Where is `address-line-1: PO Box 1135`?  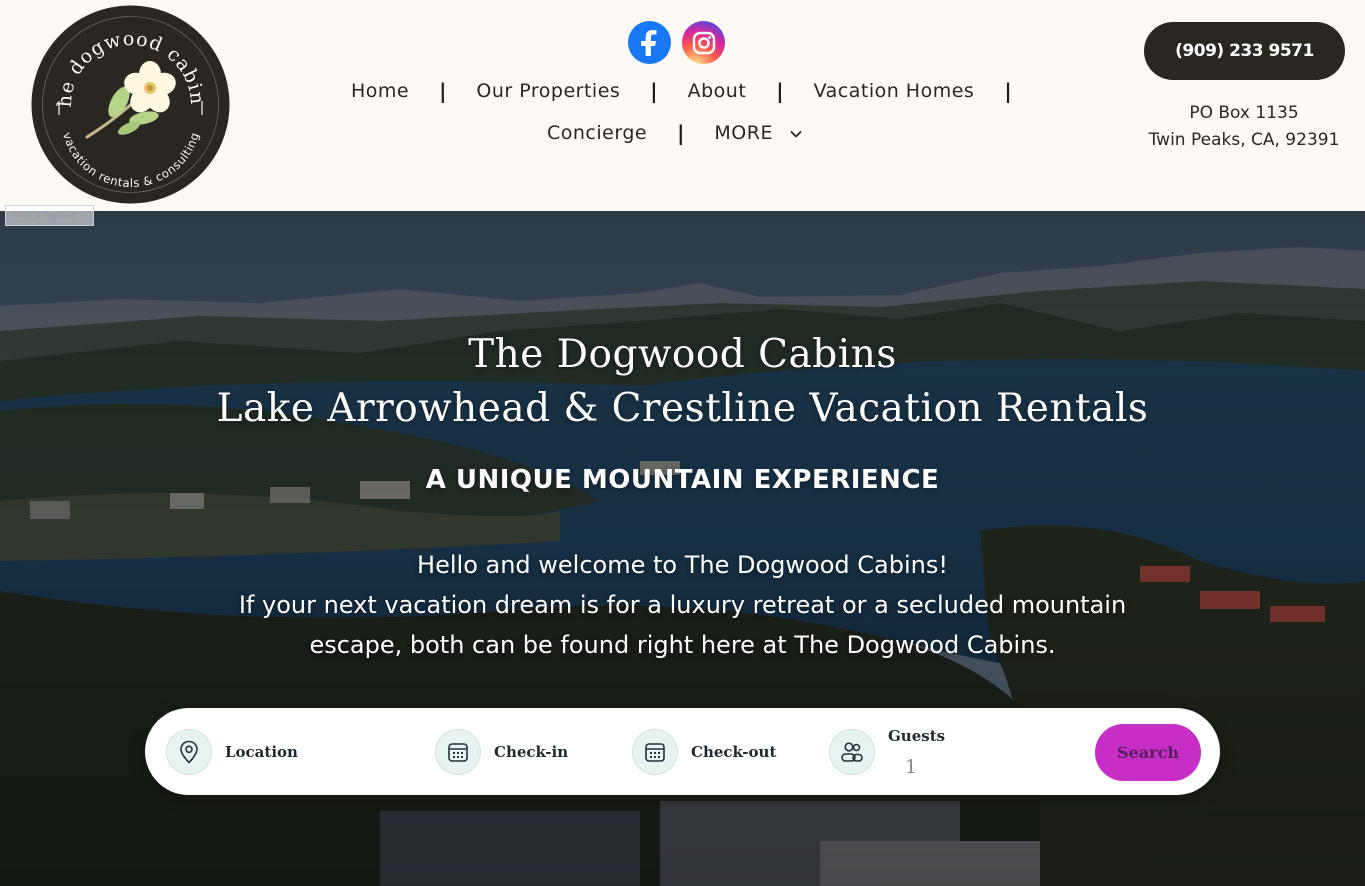 address-line-1: PO Box 1135 is located at coordinates (1244, 113).